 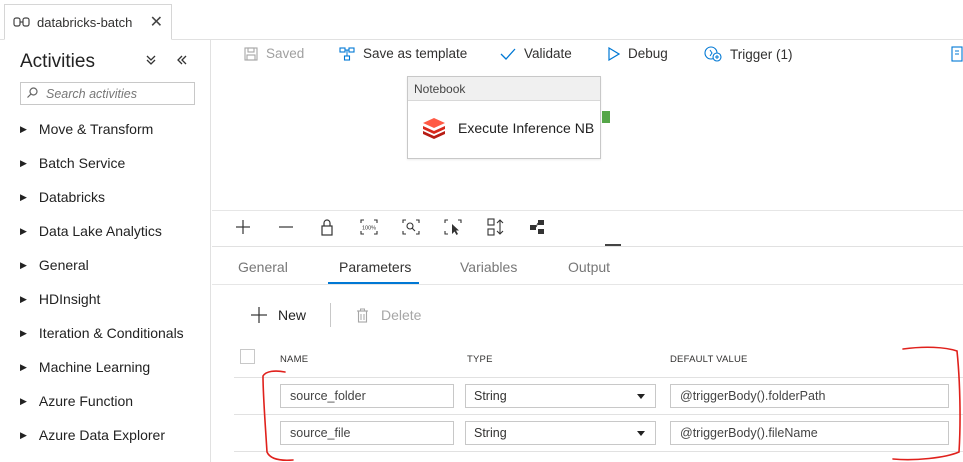 What do you see at coordinates (401, 315) in the screenshot?
I see `delete-label: Delete` at bounding box center [401, 315].